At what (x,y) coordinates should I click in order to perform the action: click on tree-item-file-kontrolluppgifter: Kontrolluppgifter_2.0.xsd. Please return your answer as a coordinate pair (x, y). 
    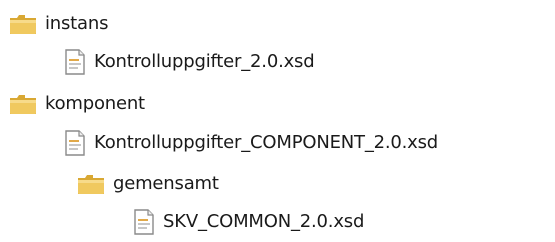
    Looking at the image, I should click on (189, 62).